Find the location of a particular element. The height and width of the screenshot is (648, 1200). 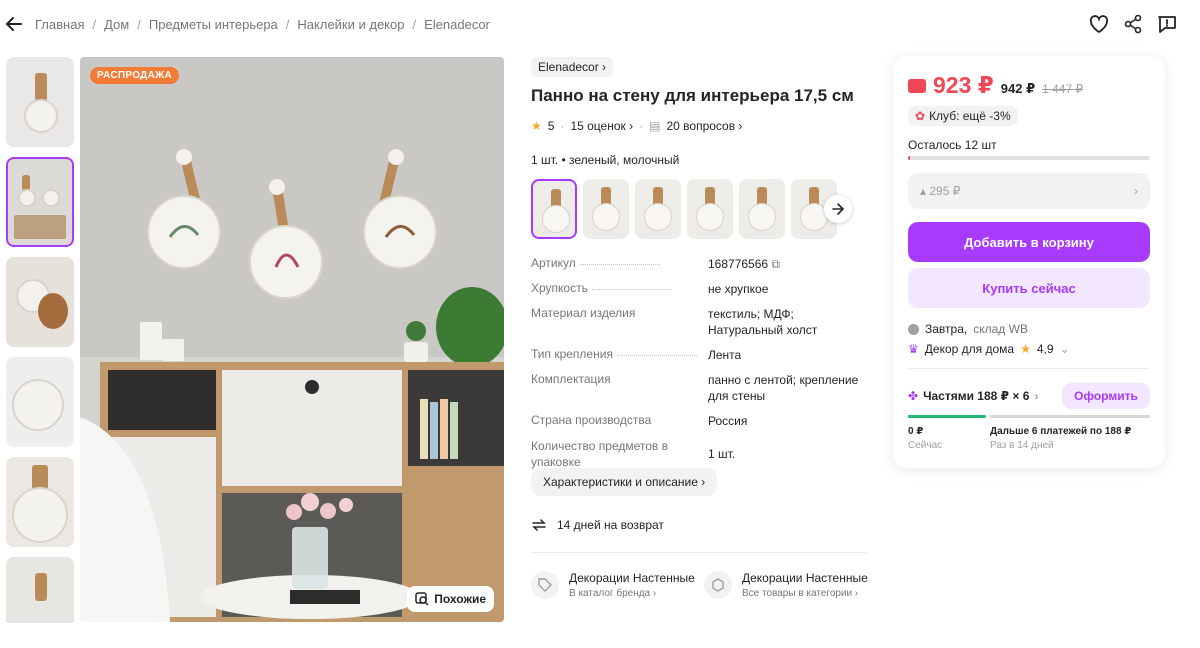

swatches-next-button is located at coordinates (838, 209).